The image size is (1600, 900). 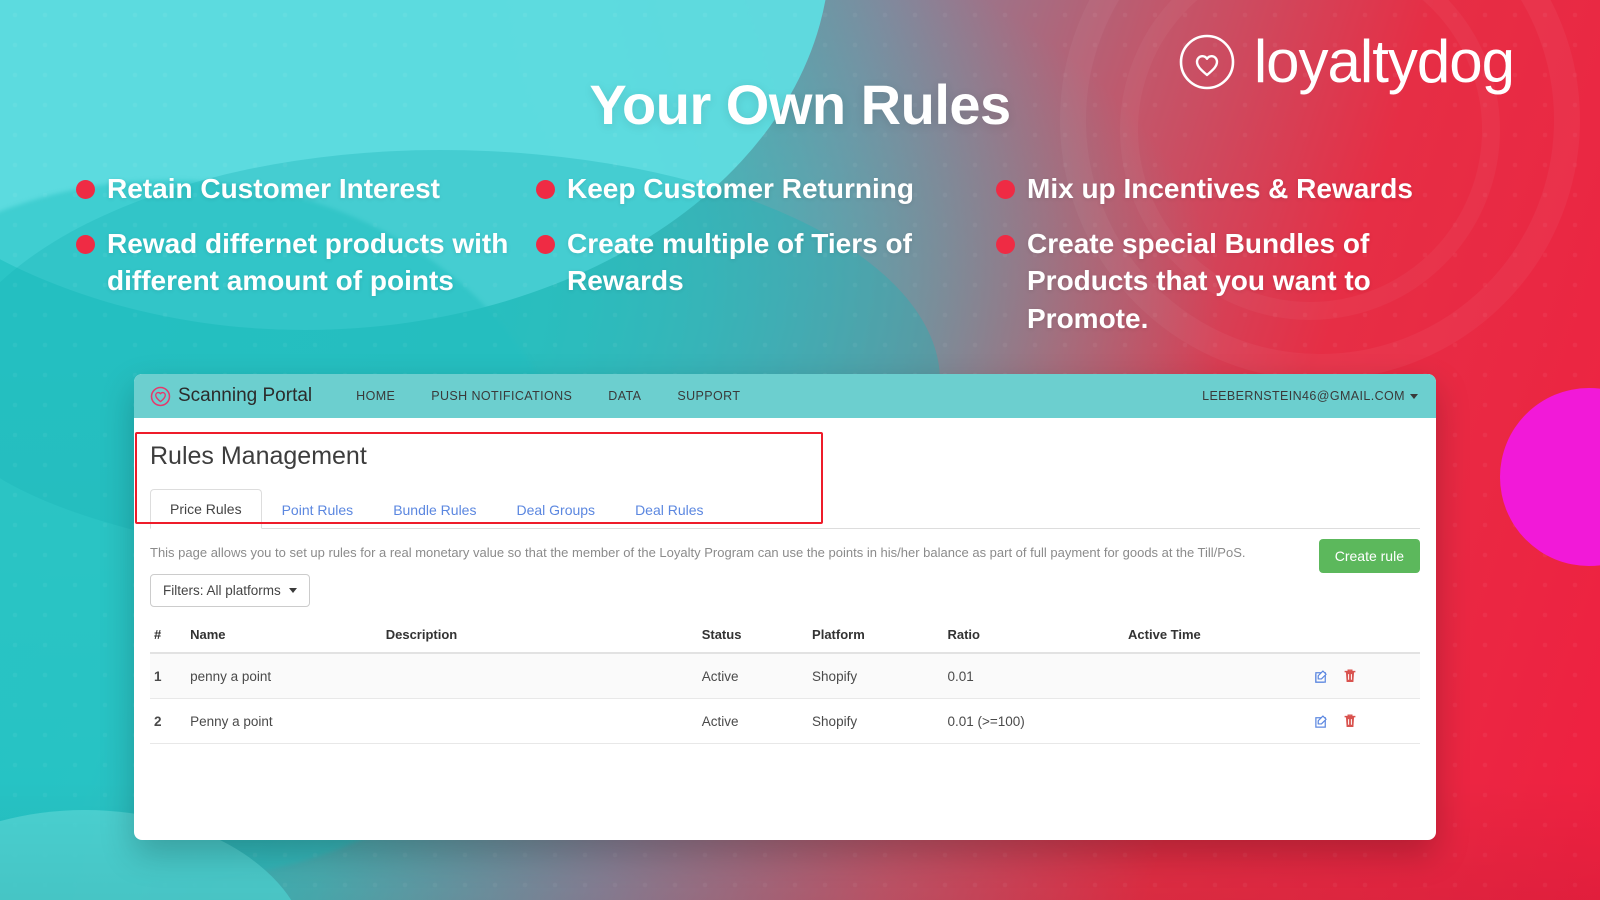 What do you see at coordinates (375, 396) in the screenshot?
I see `nav-link-home: HOME` at bounding box center [375, 396].